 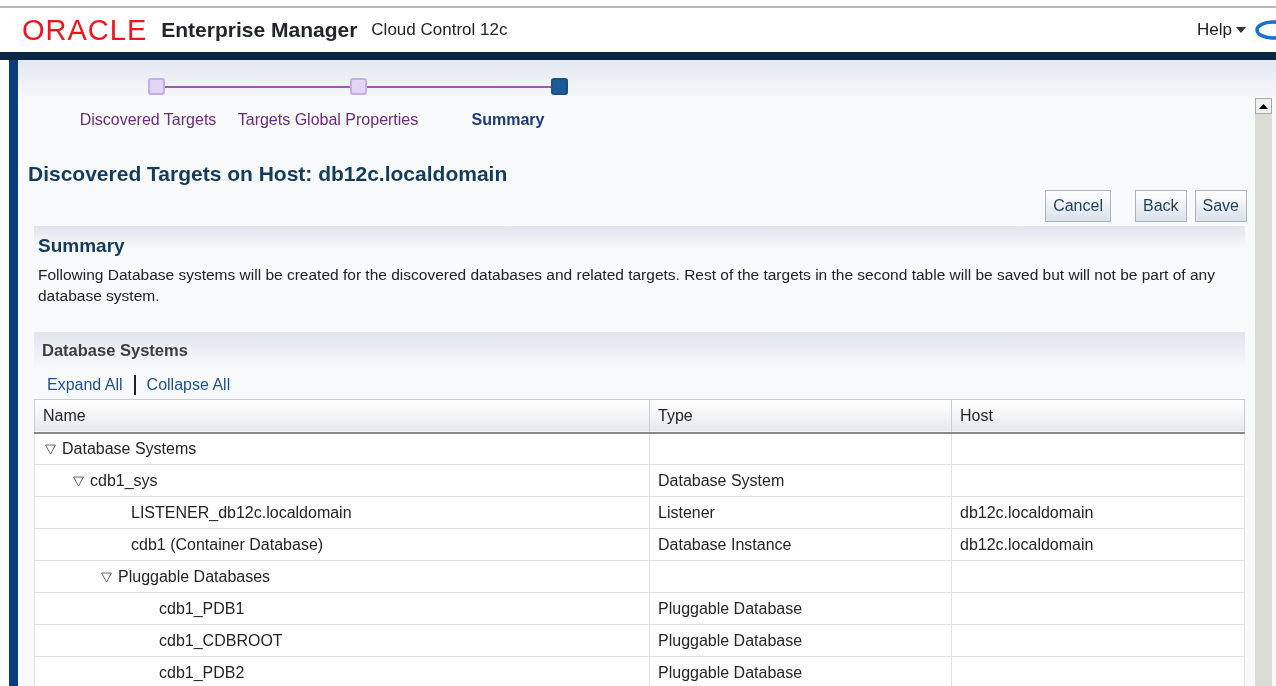 What do you see at coordinates (1098, 416) in the screenshot?
I see `column-header: Host` at bounding box center [1098, 416].